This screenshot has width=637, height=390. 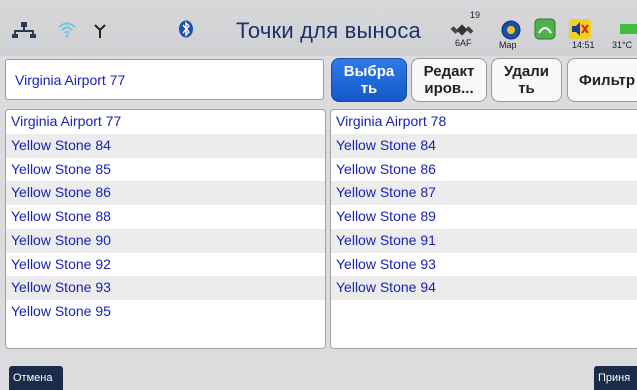 I want to click on satellite-count: 19, so click(x=475, y=15).